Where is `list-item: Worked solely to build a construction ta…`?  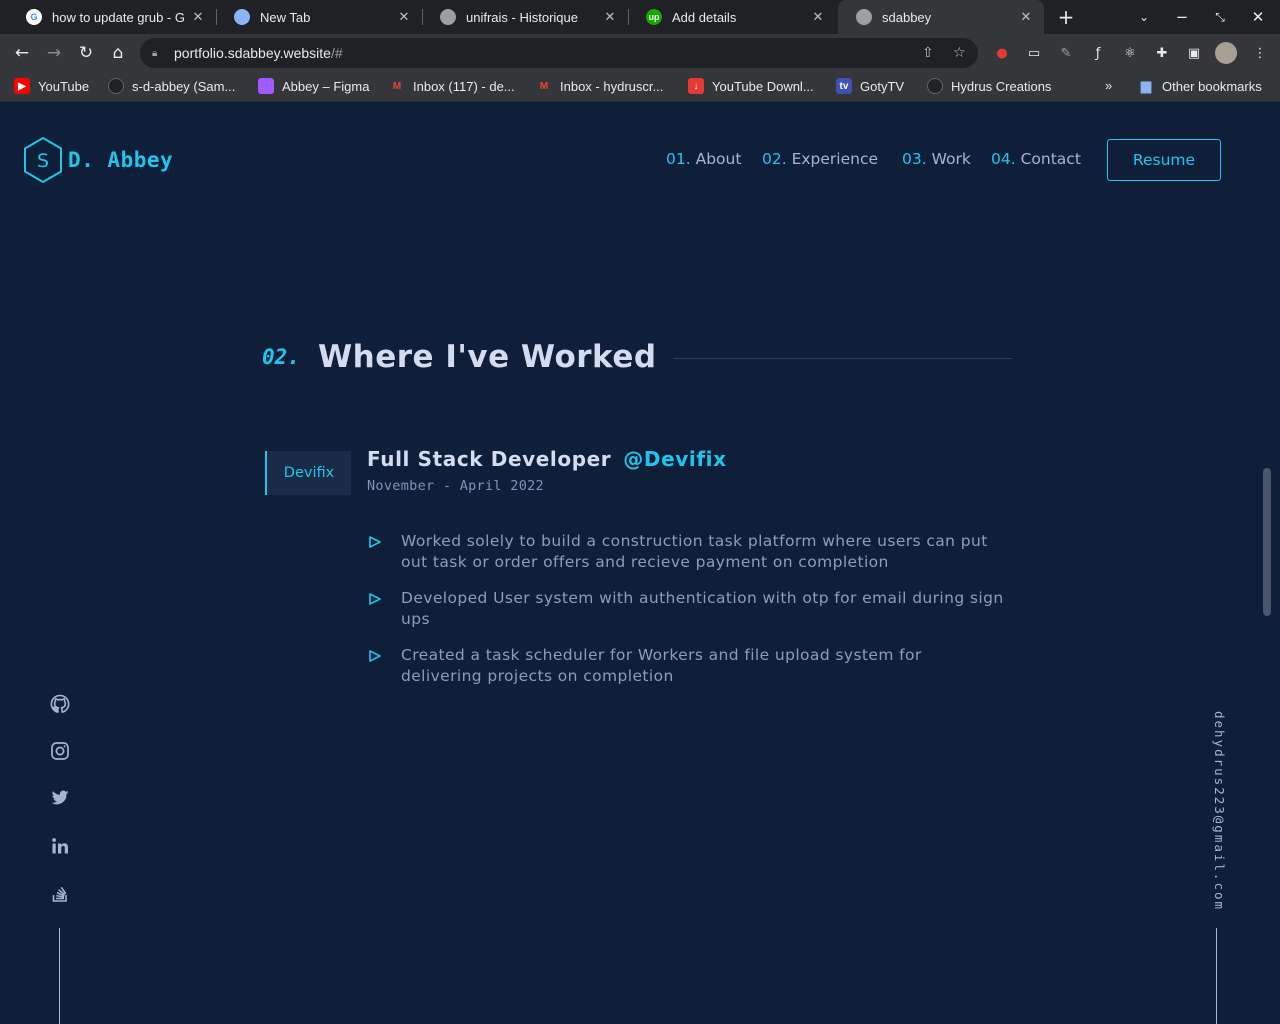
list-item: Worked solely to build a construction ta… is located at coordinates (687, 552).